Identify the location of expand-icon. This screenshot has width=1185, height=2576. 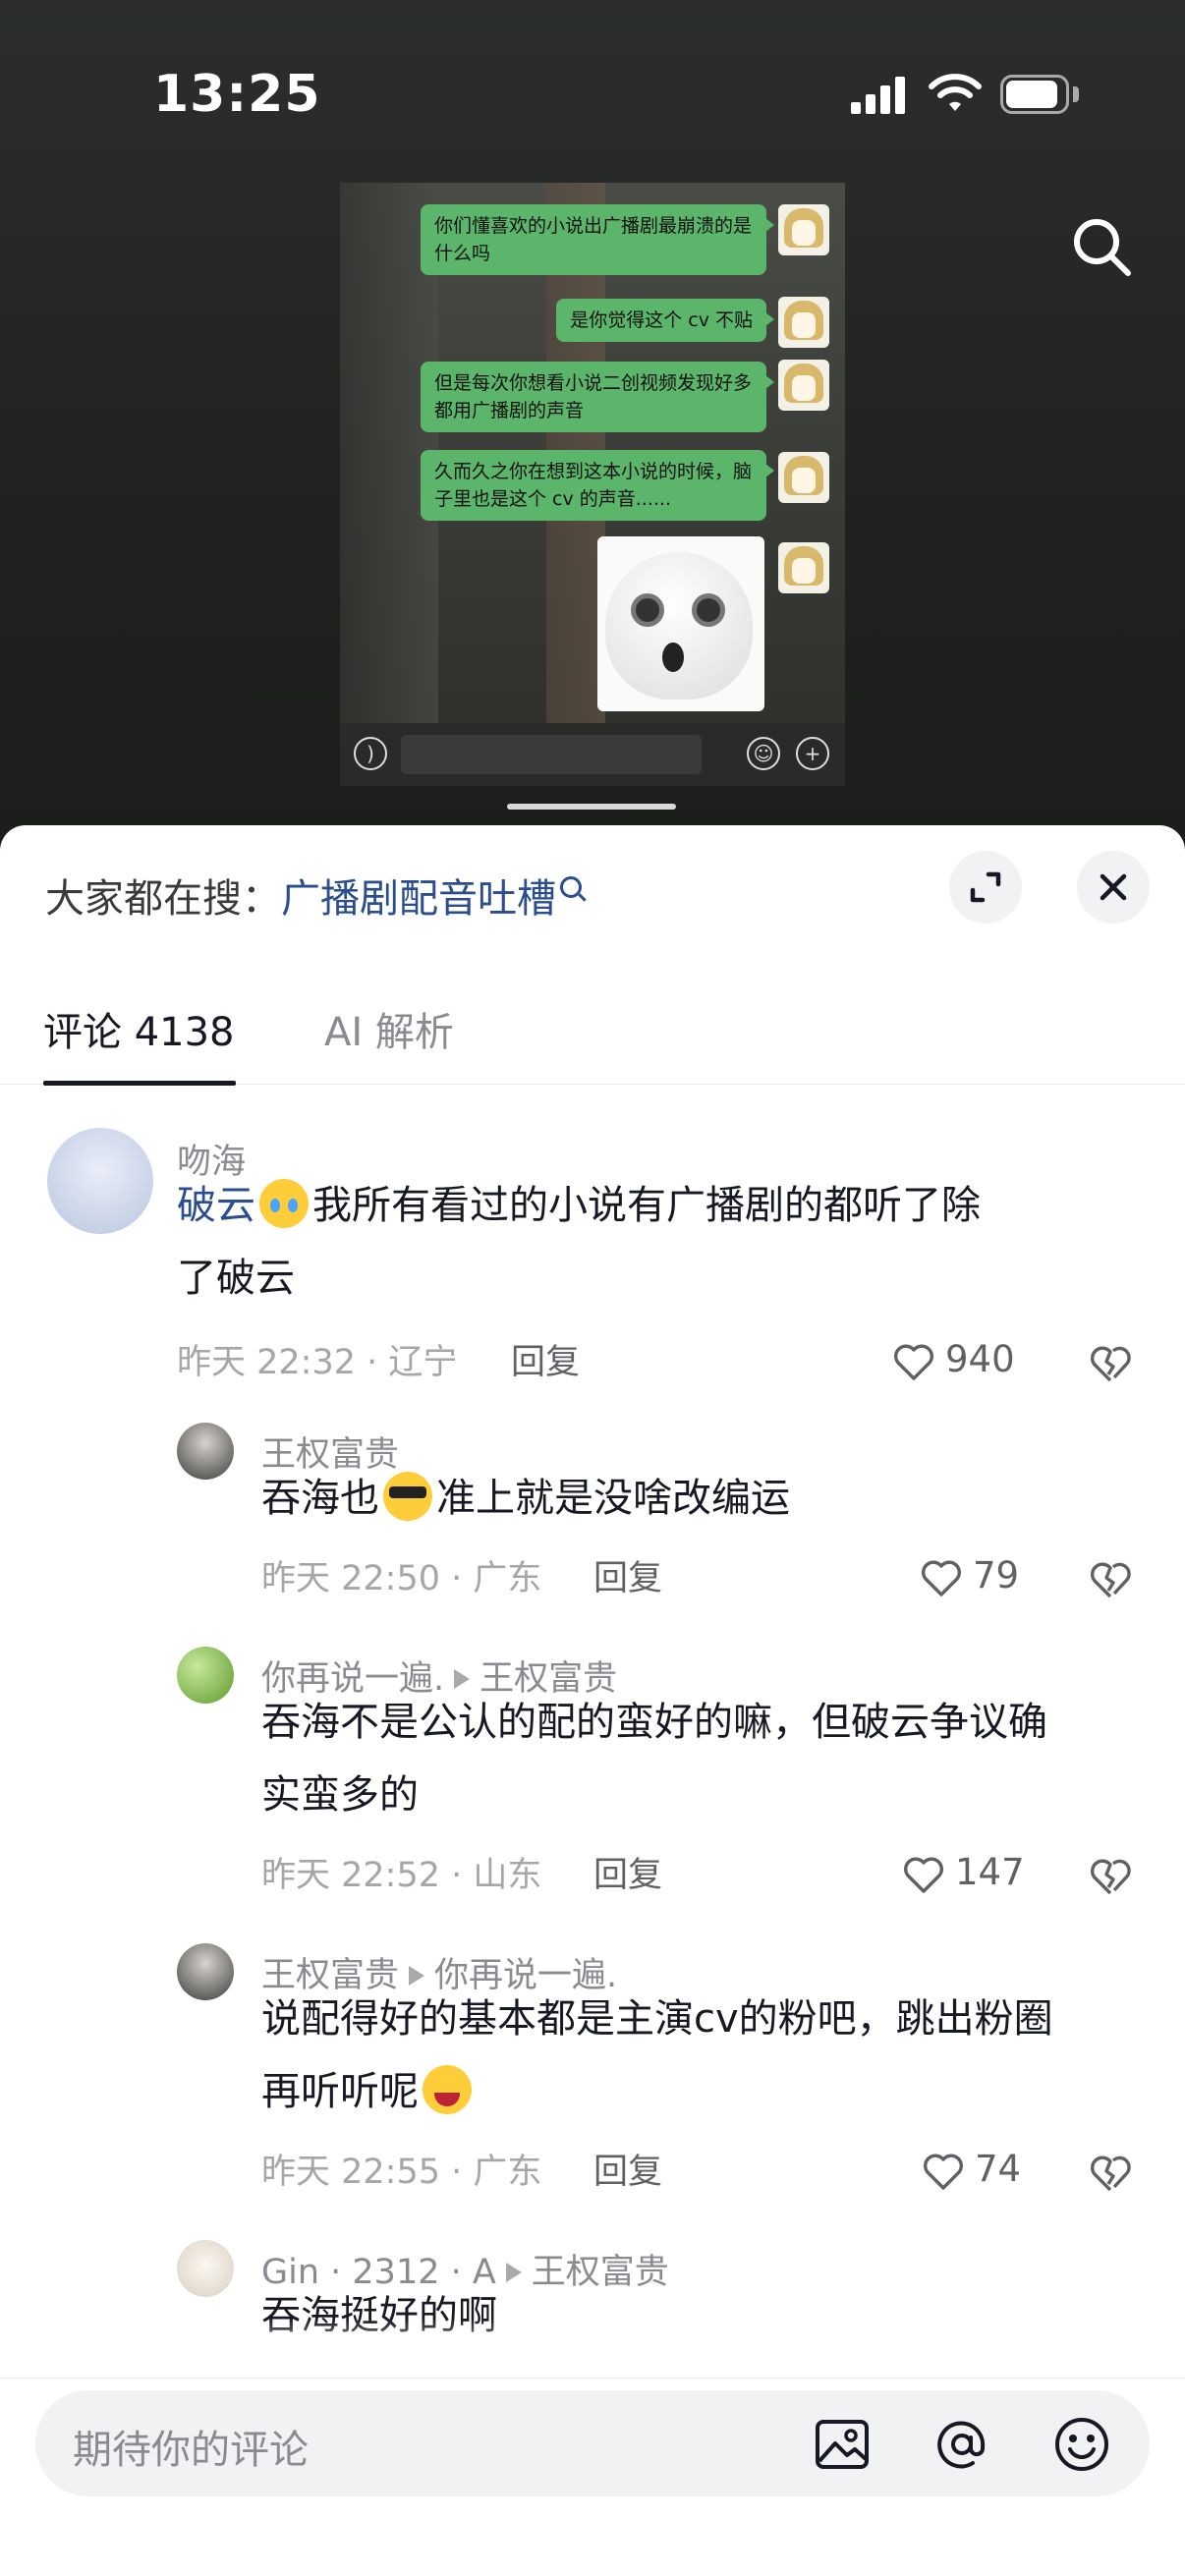
(986, 887).